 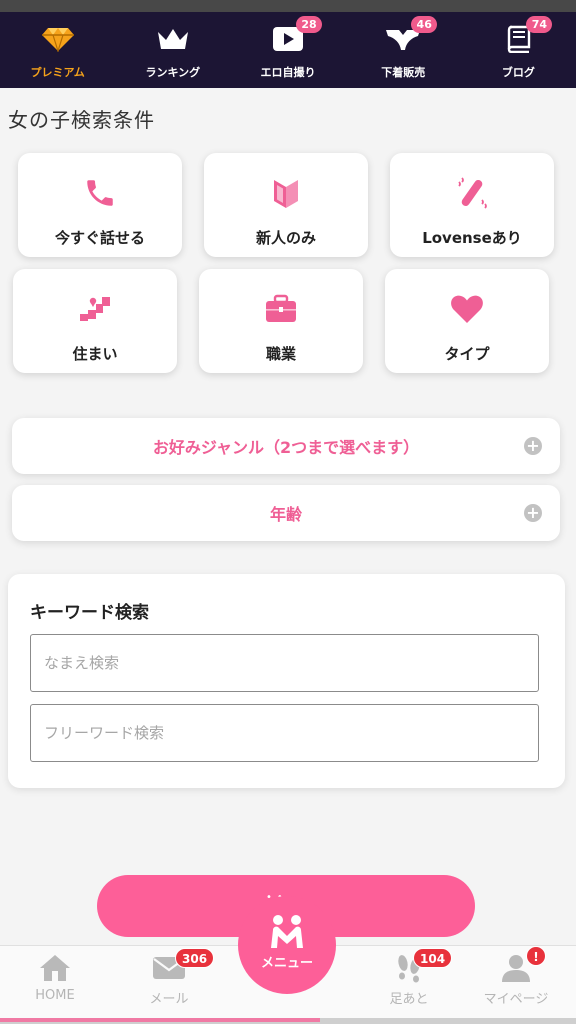 I want to click on genre-accordion: お好みジャンル（2つまで選べます） +, so click(x=286, y=446).